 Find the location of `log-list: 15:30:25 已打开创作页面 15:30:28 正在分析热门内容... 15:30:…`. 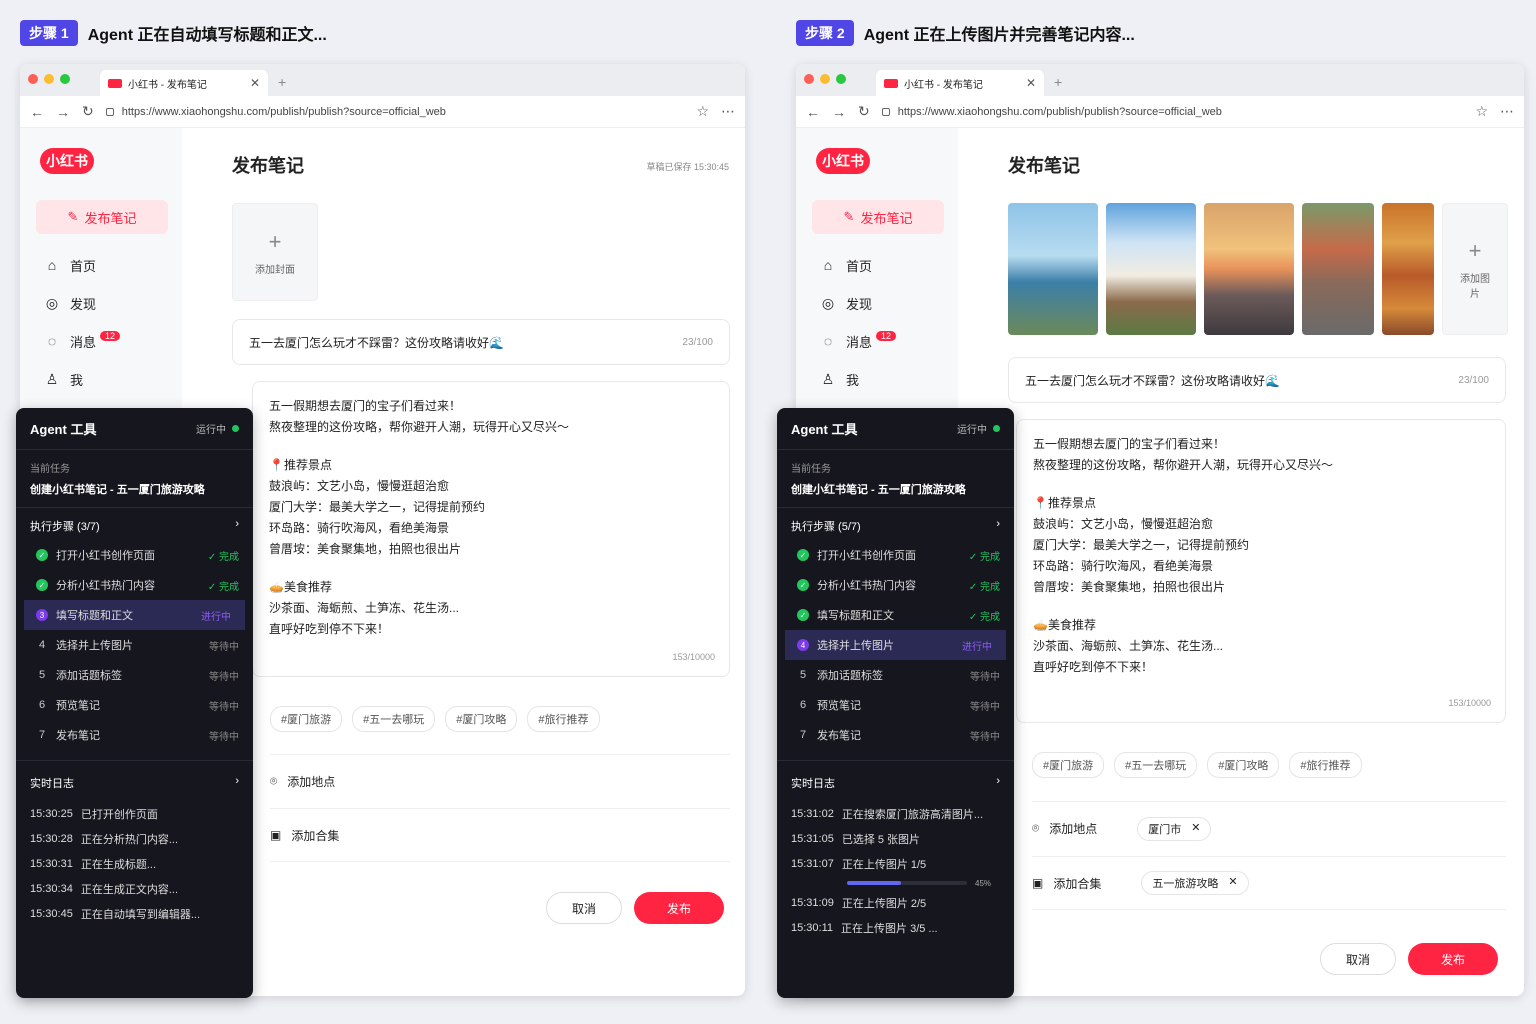

log-list: 15:30:25 已打开创作页面 15:30:28 正在分析热门内容... 15:30:… is located at coordinates (134, 863).